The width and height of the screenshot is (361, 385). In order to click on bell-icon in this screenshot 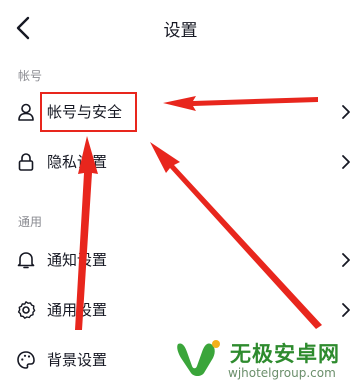, I will do `click(26, 260)`.